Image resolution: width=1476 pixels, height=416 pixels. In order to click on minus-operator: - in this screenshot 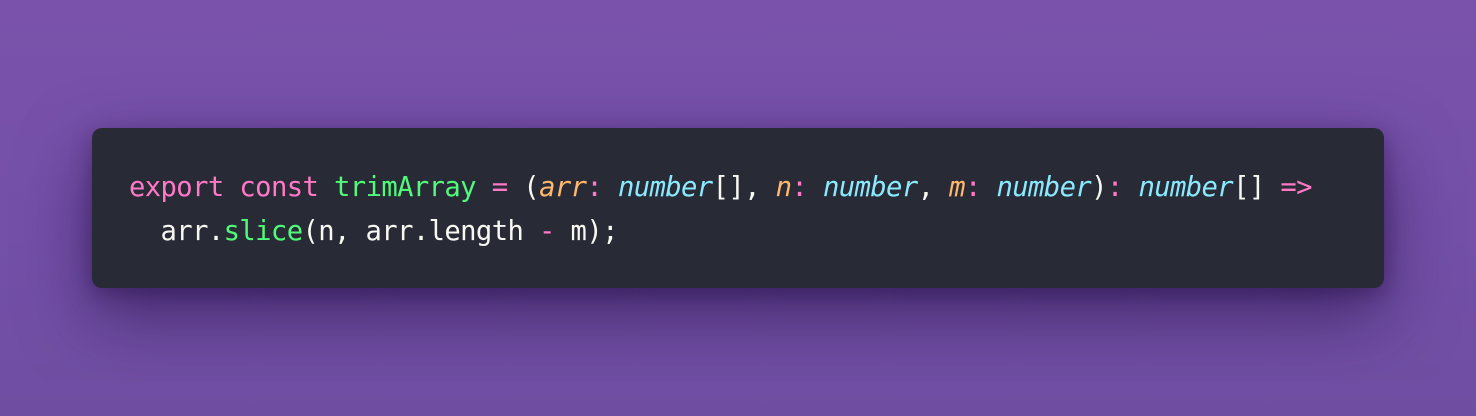, I will do `click(547, 231)`.